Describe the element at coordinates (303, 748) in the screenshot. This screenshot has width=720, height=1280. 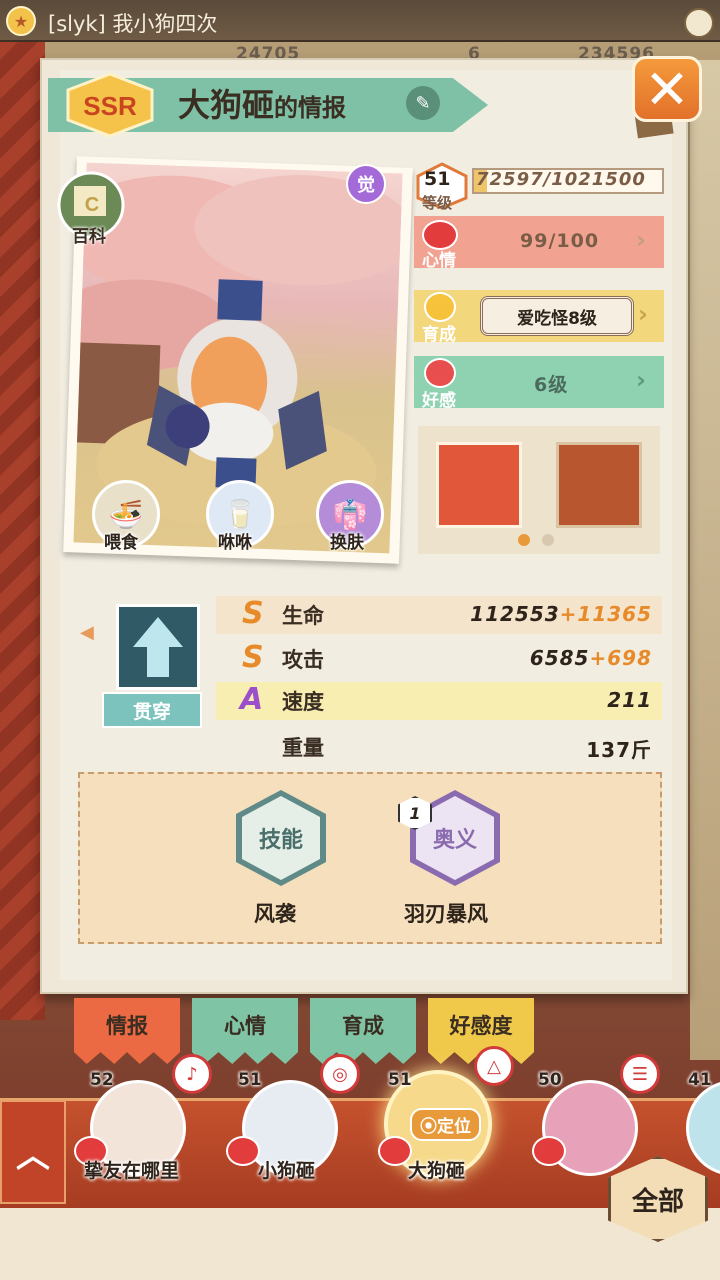
I see `attr-name: 重量` at that location.